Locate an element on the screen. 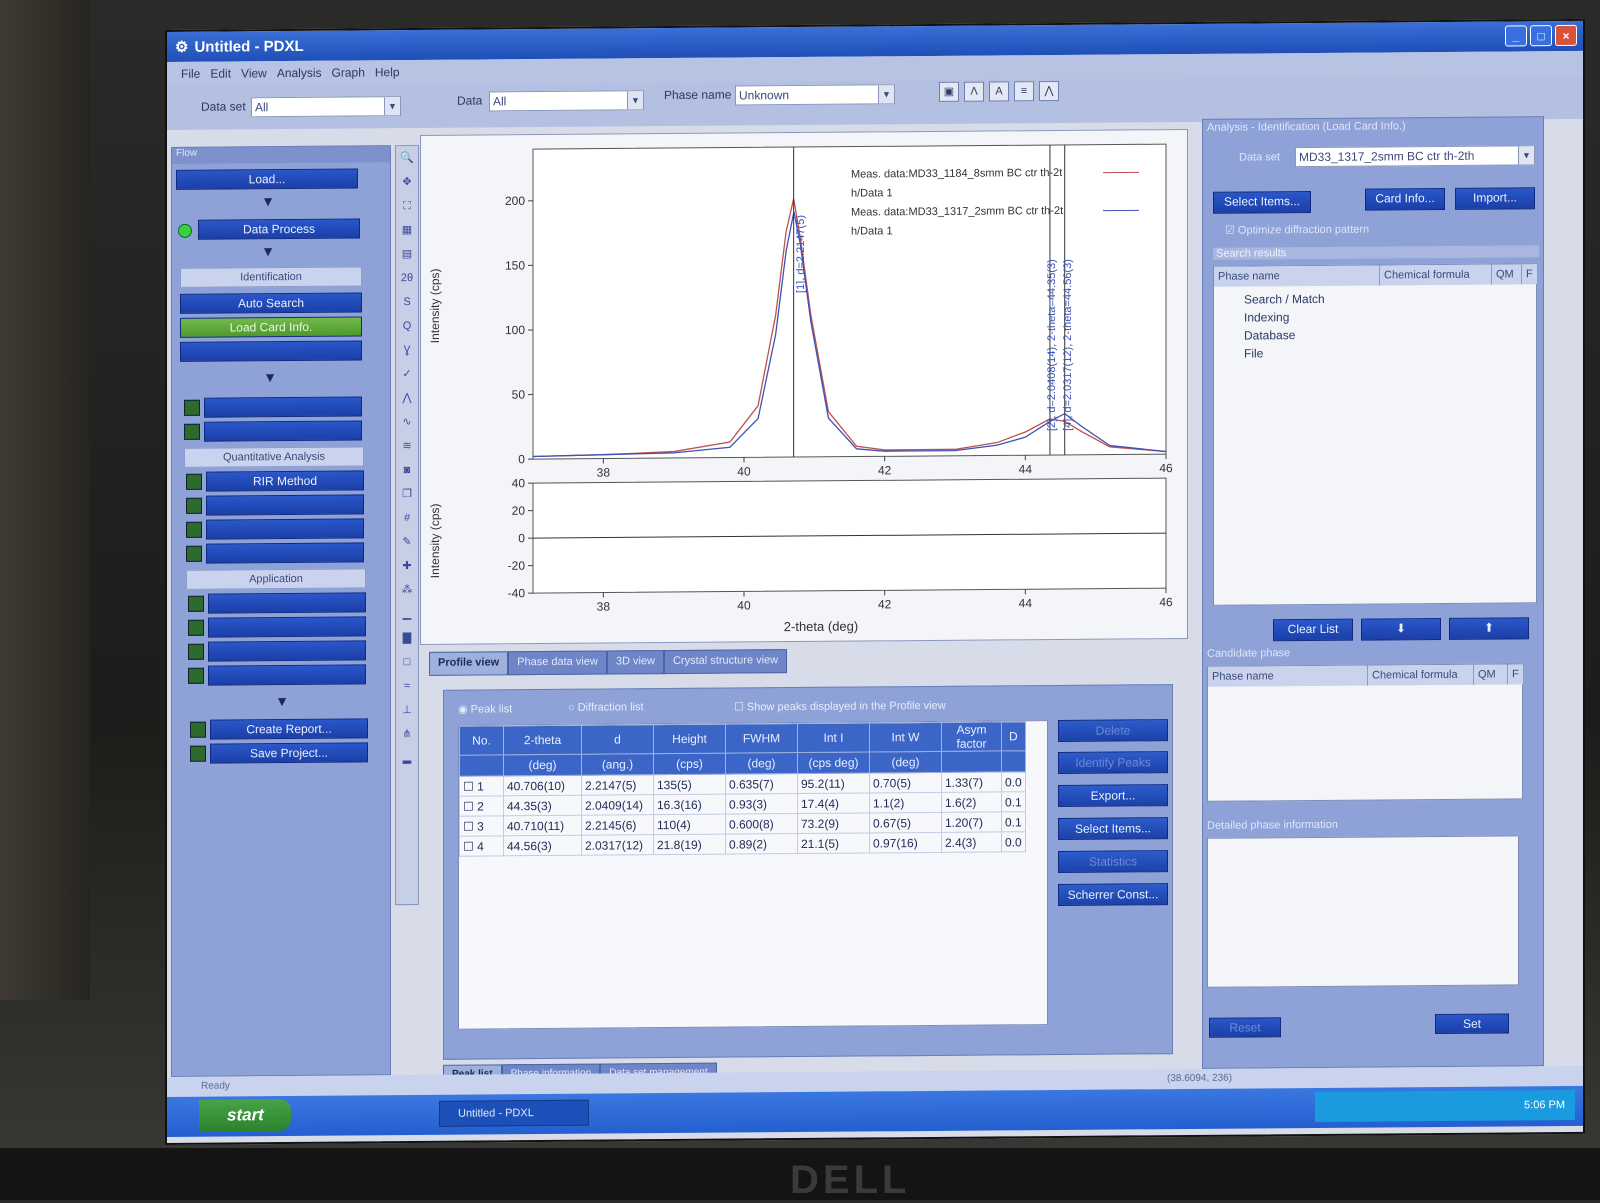  col-header: Int I is located at coordinates (834, 738).